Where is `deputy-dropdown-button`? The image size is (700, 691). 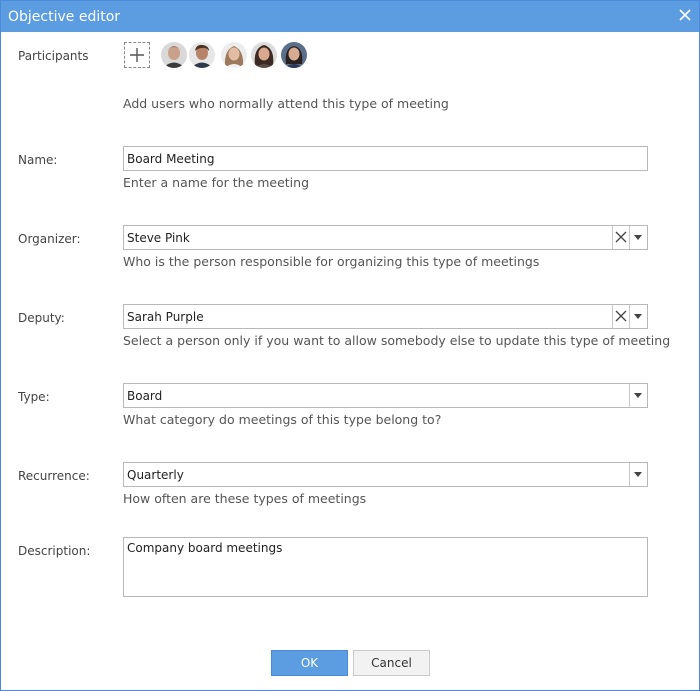
deputy-dropdown-button is located at coordinates (638, 316).